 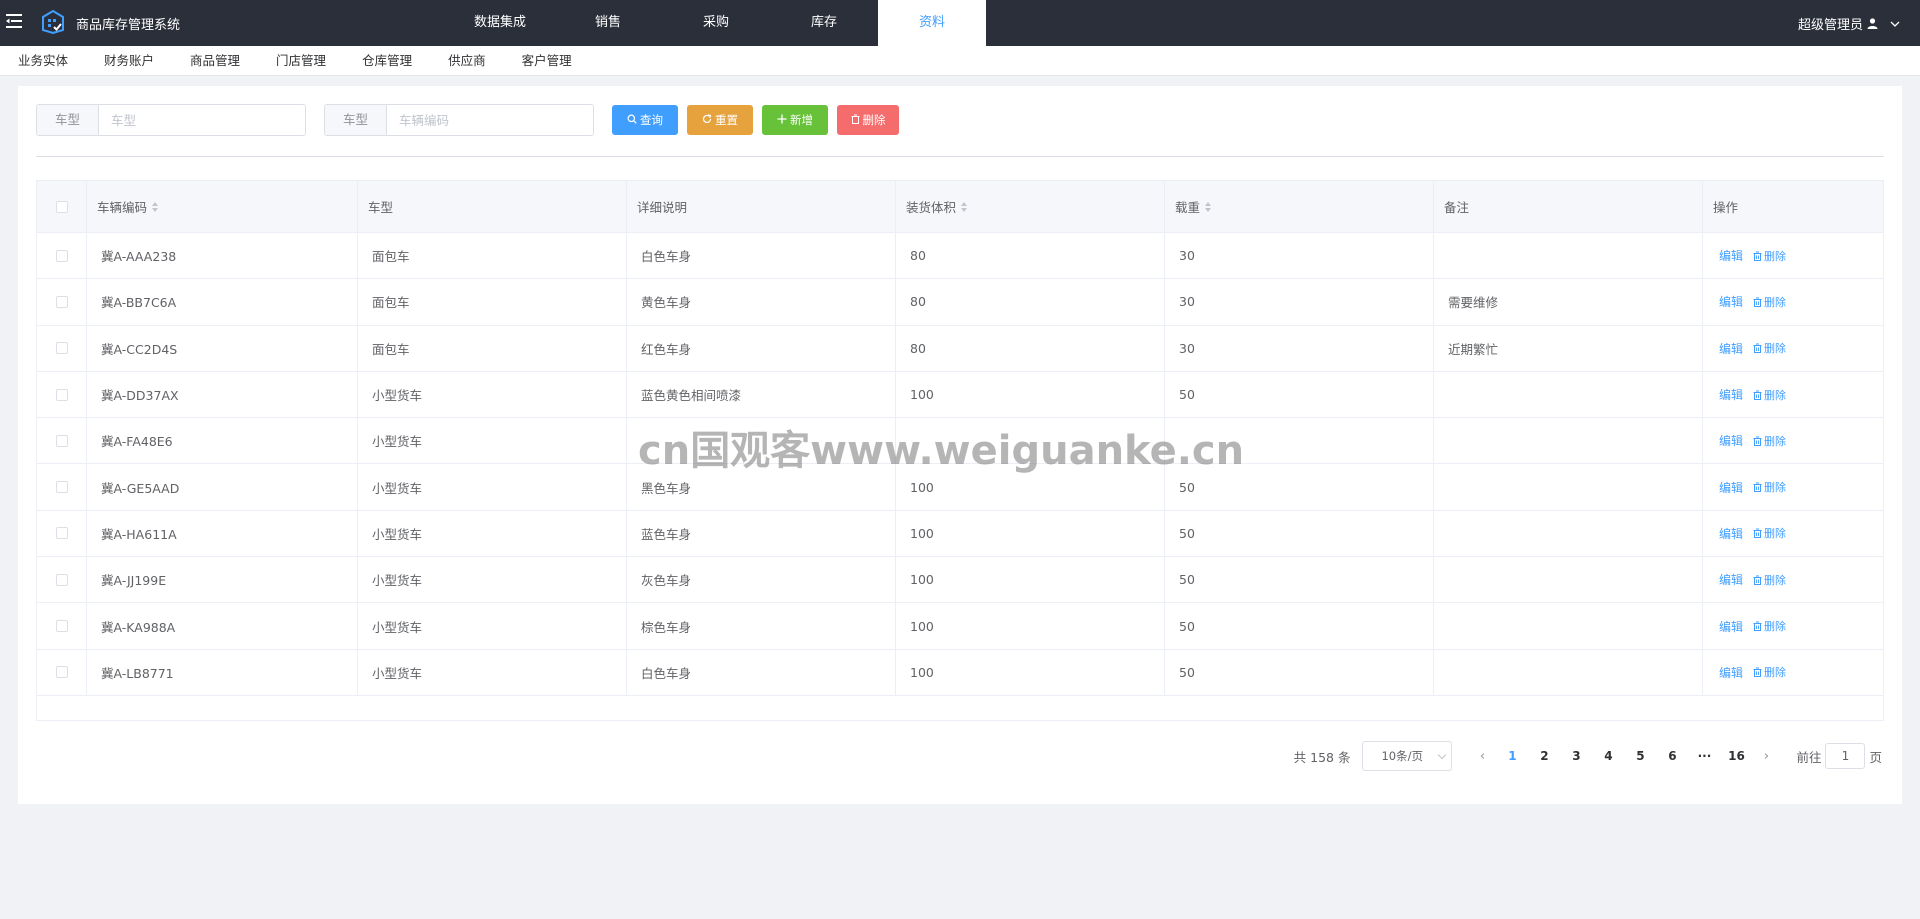 I want to click on filter-type-input, so click(x=202, y=120).